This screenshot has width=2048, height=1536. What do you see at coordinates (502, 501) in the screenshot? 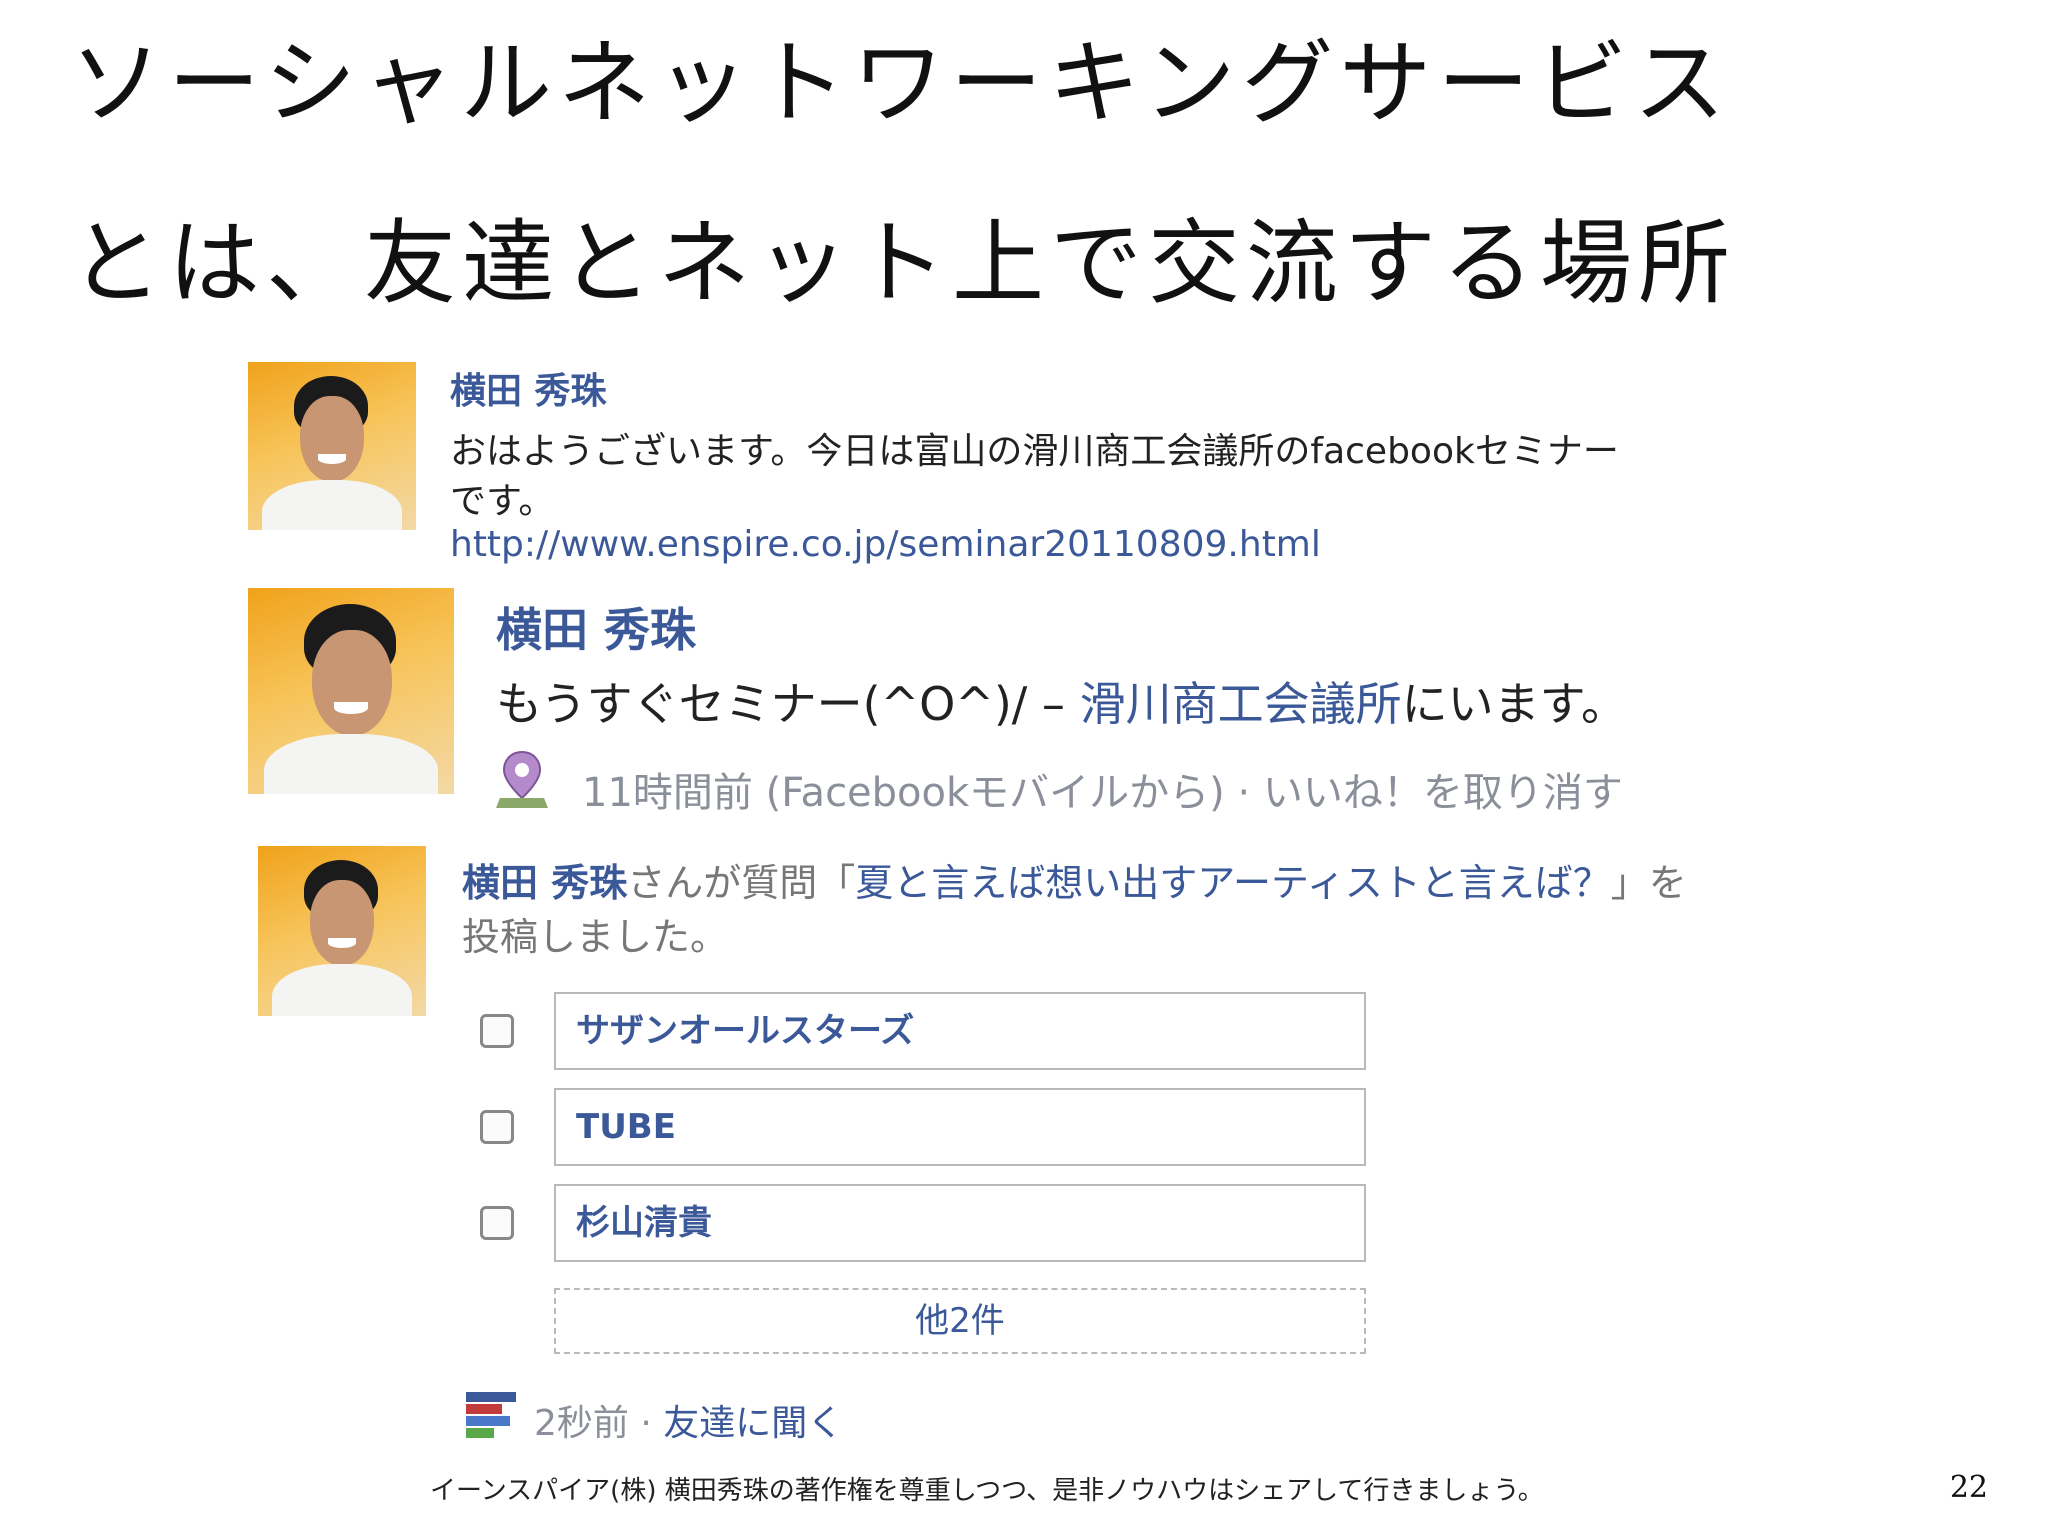
I see `post-text-continued: です。` at bounding box center [502, 501].